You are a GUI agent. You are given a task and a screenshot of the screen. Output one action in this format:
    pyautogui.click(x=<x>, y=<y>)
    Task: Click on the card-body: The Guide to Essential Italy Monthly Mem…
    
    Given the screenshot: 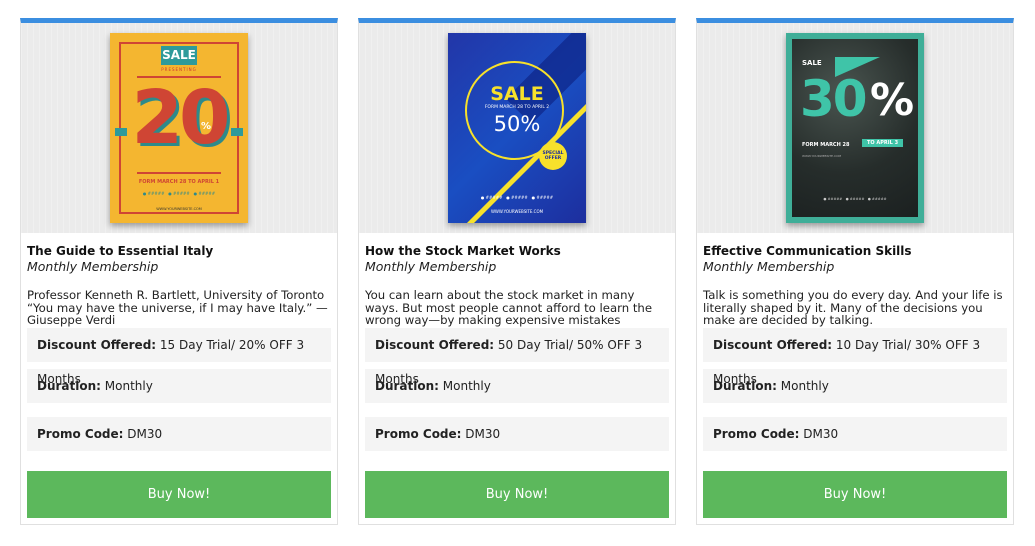 What is the action you would take?
    pyautogui.click(x=179, y=342)
    